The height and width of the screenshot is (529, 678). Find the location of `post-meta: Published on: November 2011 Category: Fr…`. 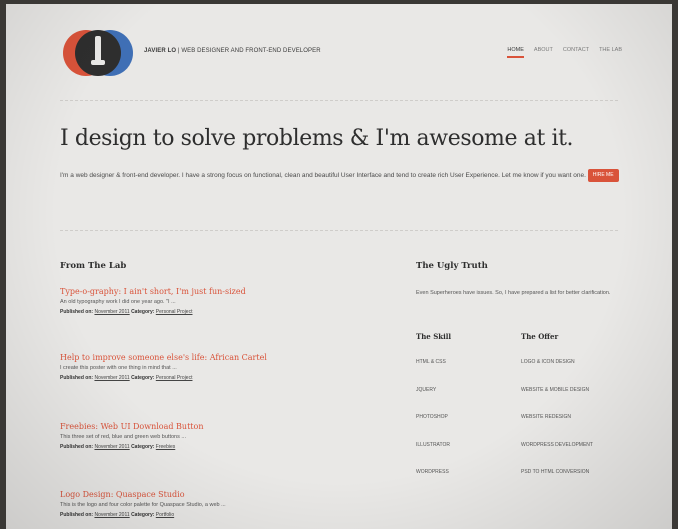

post-meta: Published on: November 2011 Category: Fr… is located at coordinates (220, 447).